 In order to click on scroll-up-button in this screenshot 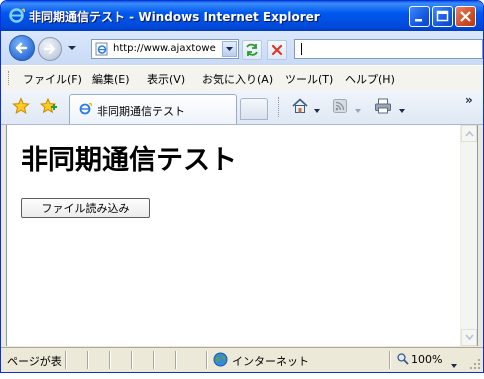, I will do `click(469, 133)`.